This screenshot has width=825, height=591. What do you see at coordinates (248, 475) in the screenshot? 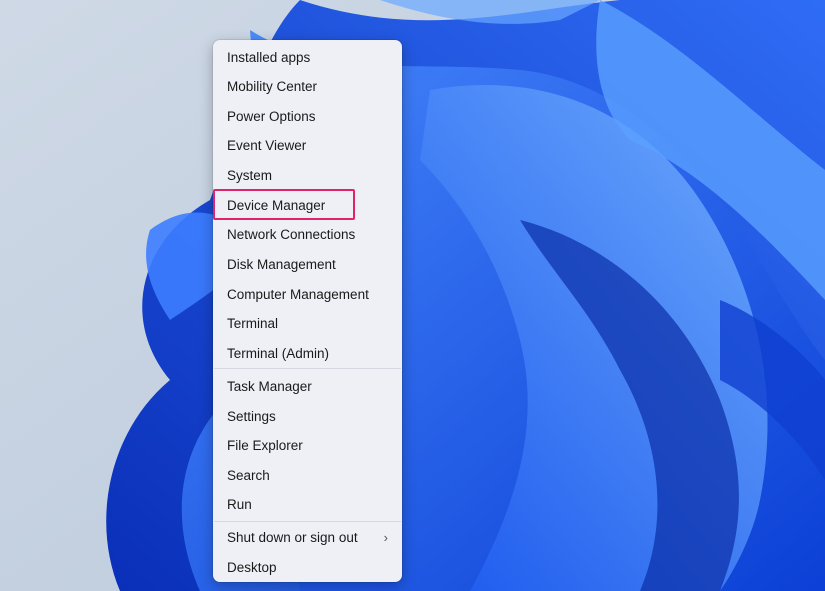
I see `menu-item-label: Search` at bounding box center [248, 475].